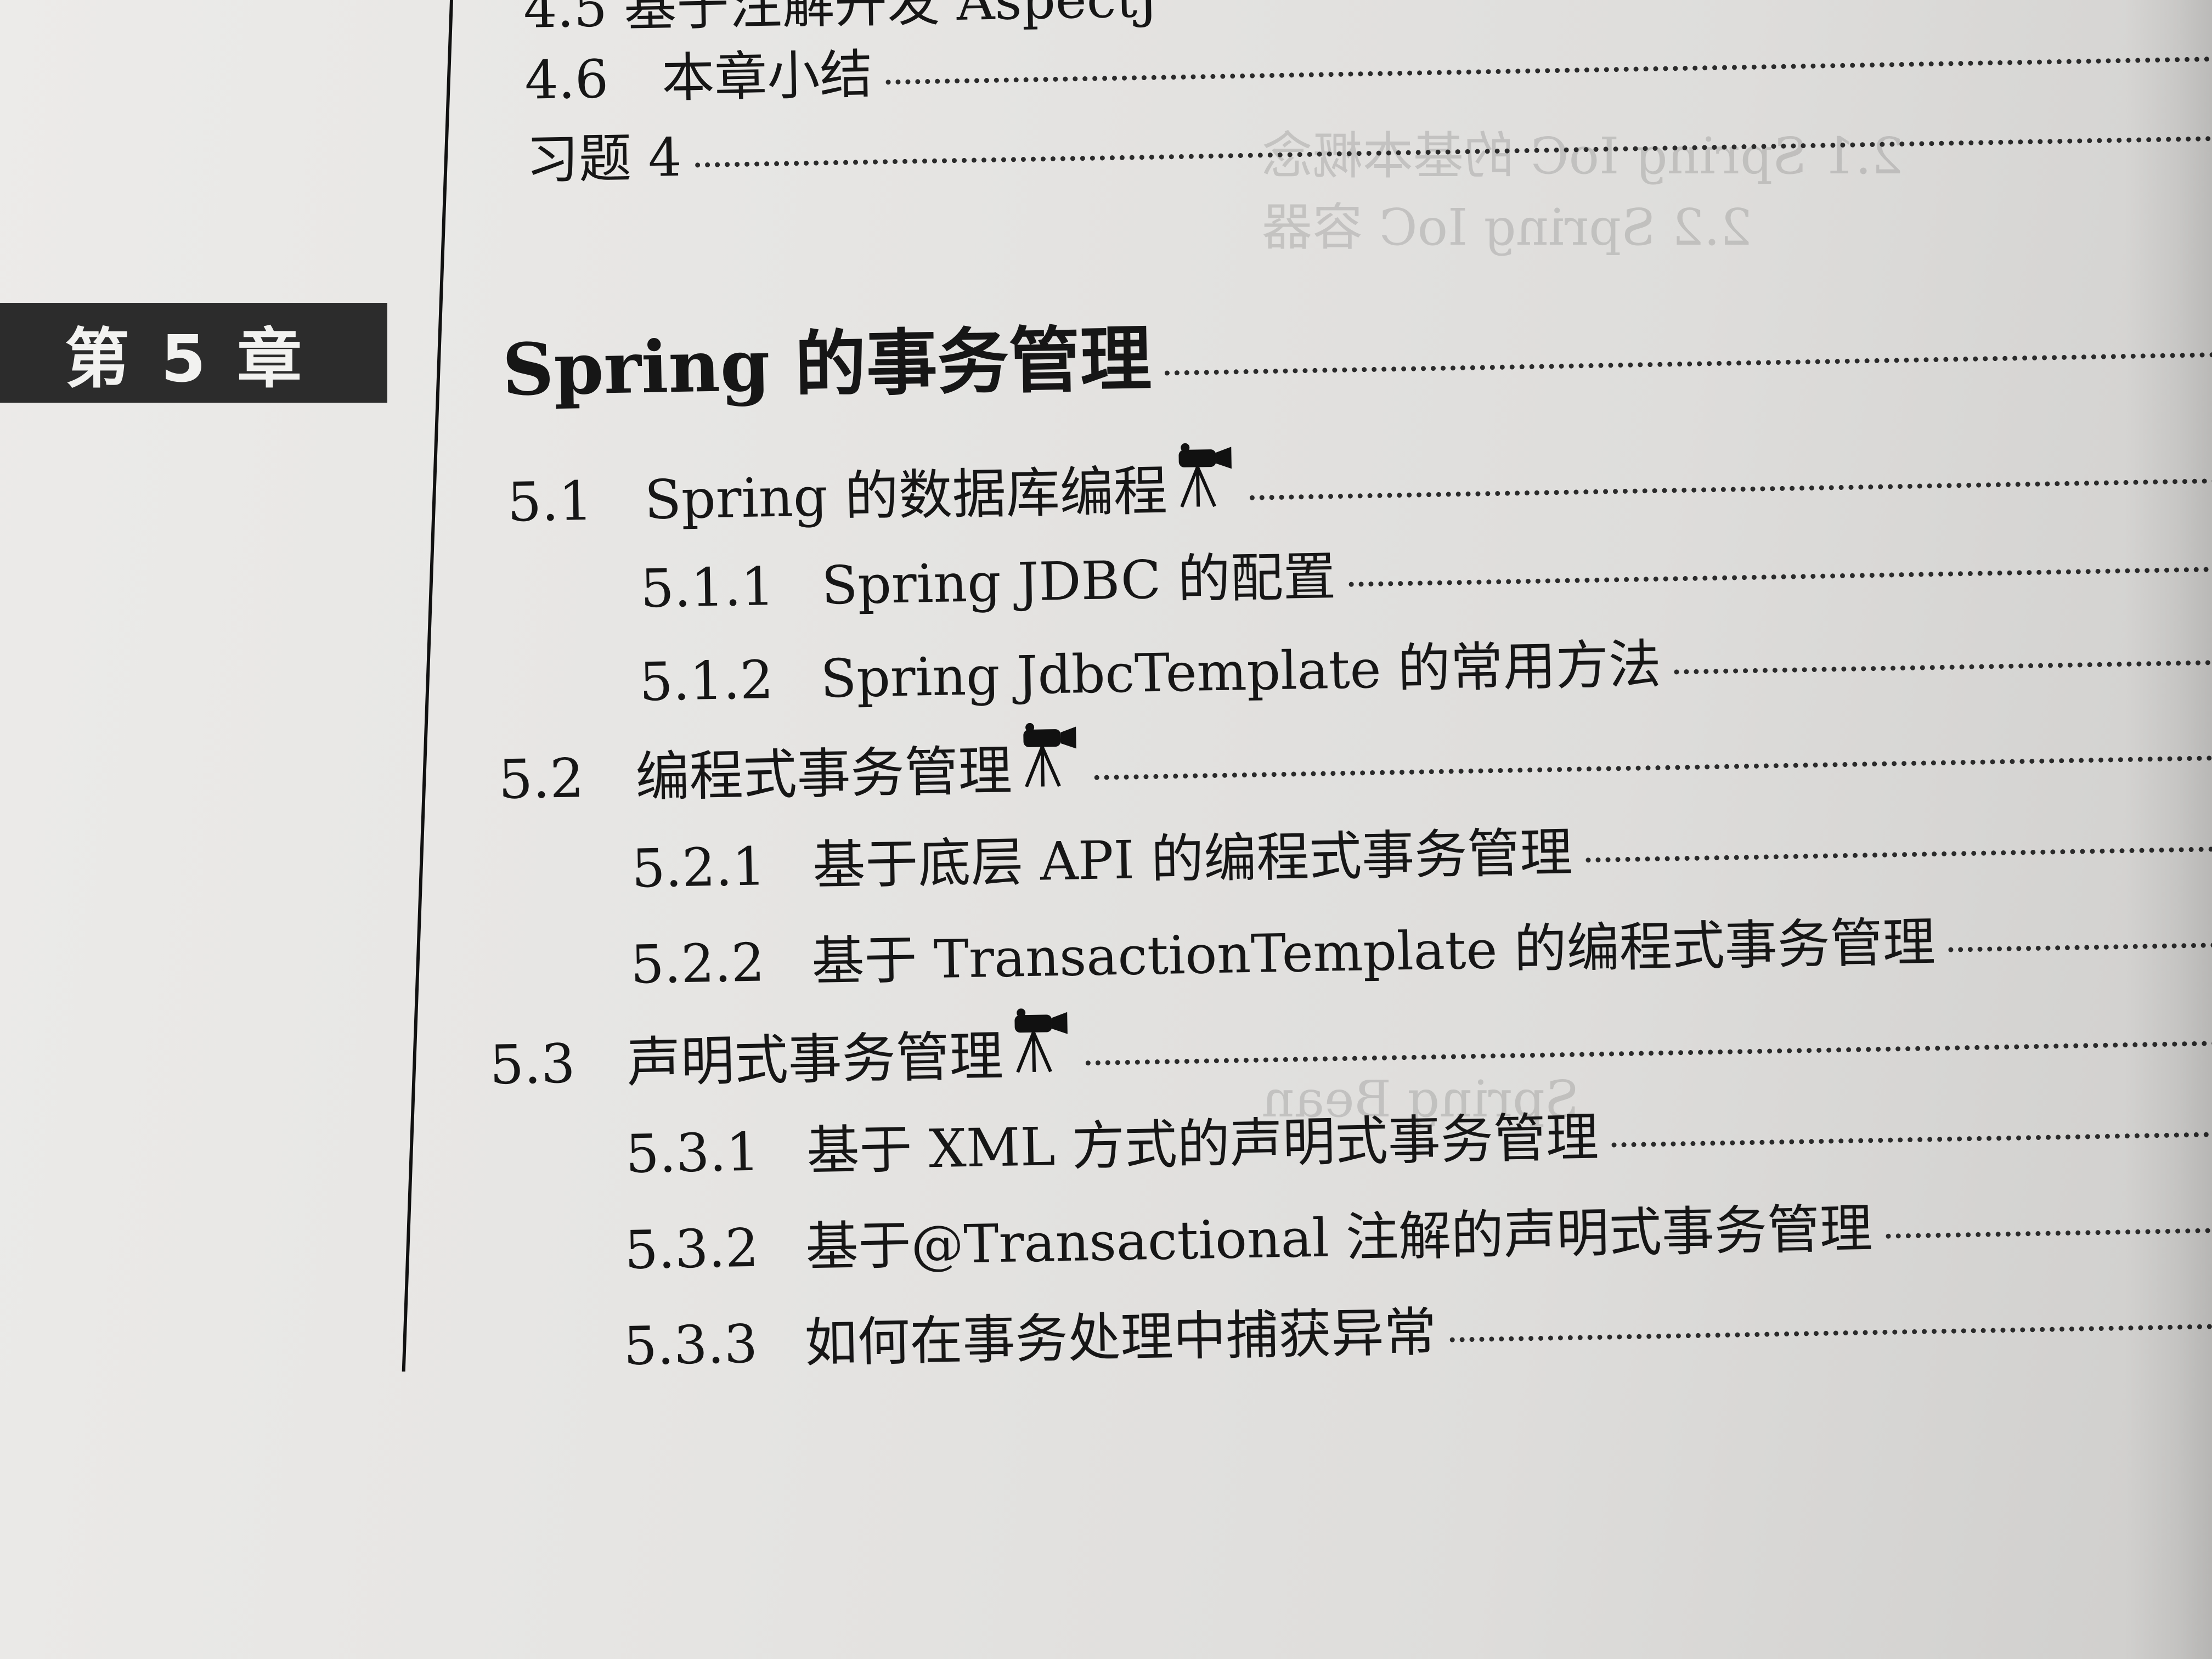 The width and height of the screenshot is (2212, 1659). Describe the element at coordinates (603, 158) in the screenshot. I see `toc-entry-title: 习题 4` at that location.